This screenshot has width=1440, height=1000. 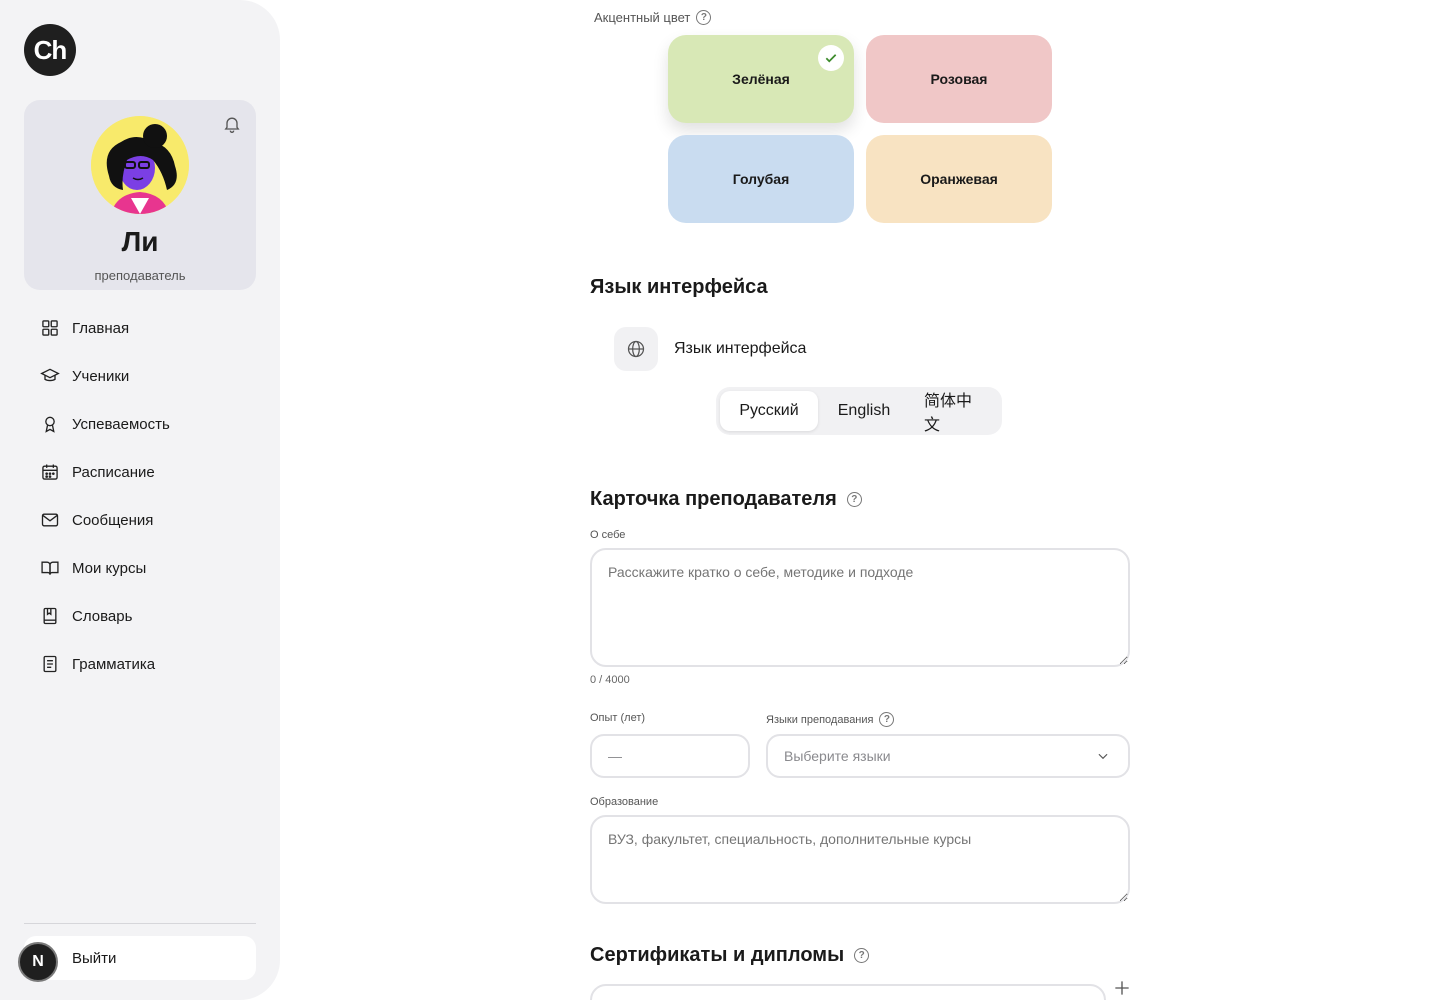 I want to click on language-switcher: Русский English 简体中文, so click(x=859, y=411).